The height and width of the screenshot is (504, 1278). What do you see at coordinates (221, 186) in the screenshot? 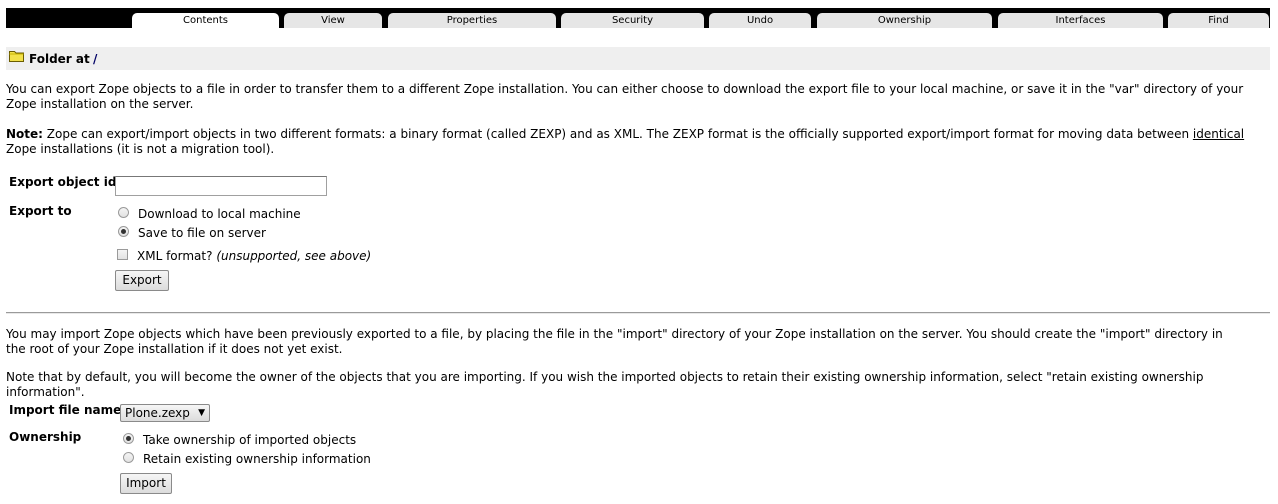
I see `export-id-input` at bounding box center [221, 186].